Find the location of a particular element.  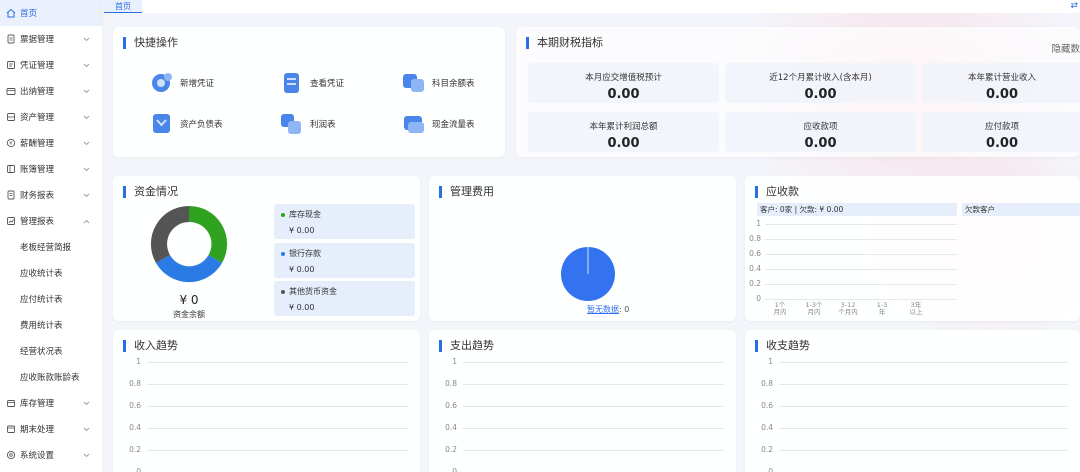

sidebar-item-management-report: 管理报表 is located at coordinates (51, 221).